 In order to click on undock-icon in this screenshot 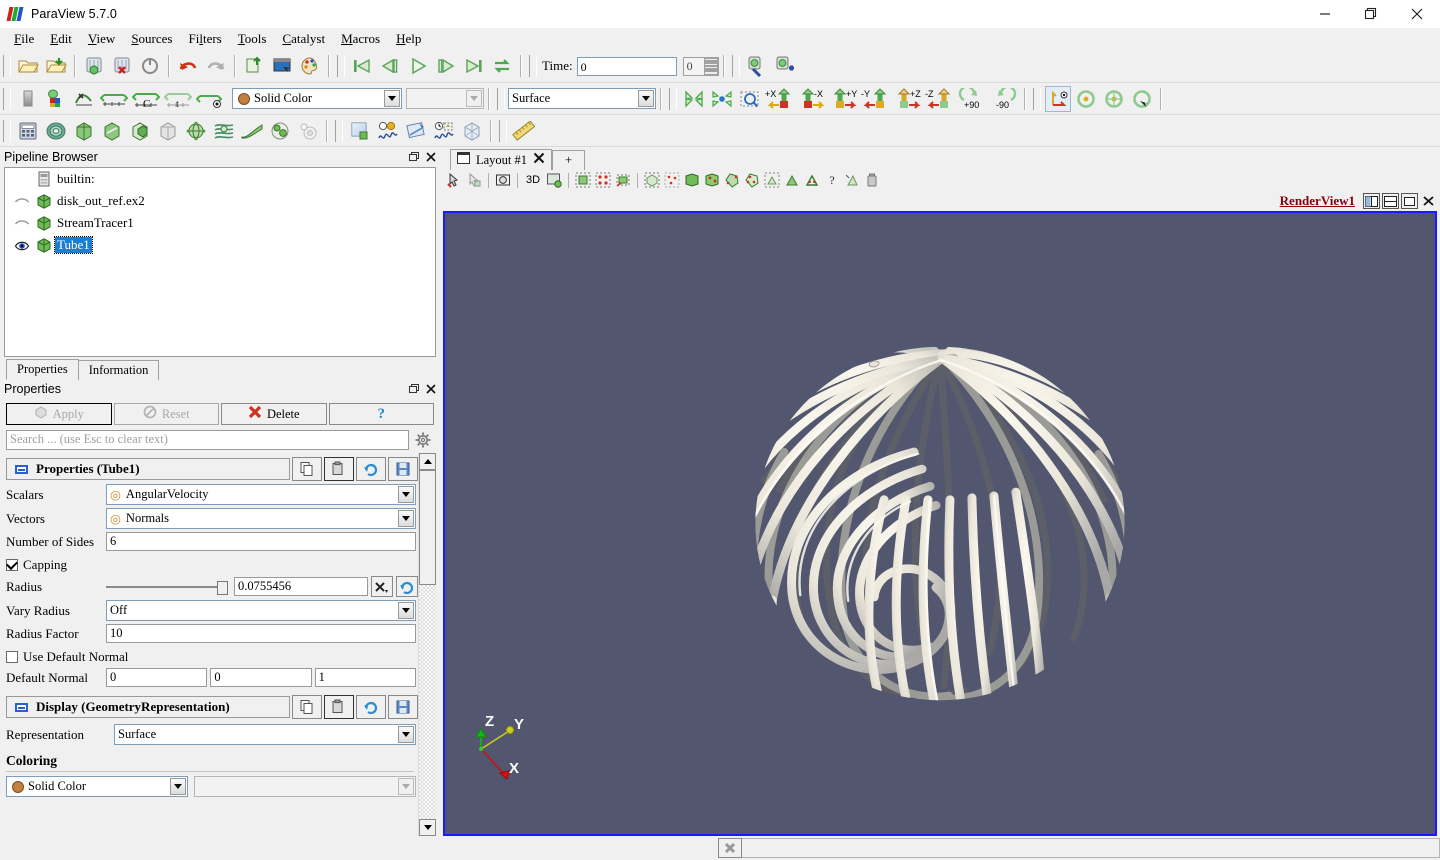, I will do `click(413, 389)`.